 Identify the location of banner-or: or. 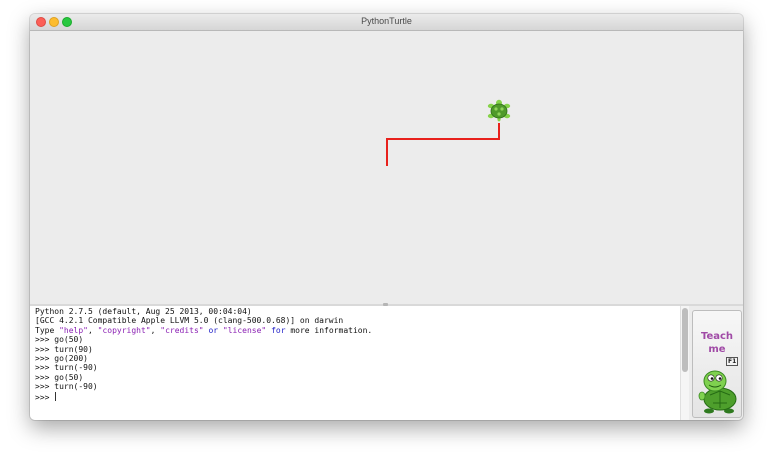
(213, 330).